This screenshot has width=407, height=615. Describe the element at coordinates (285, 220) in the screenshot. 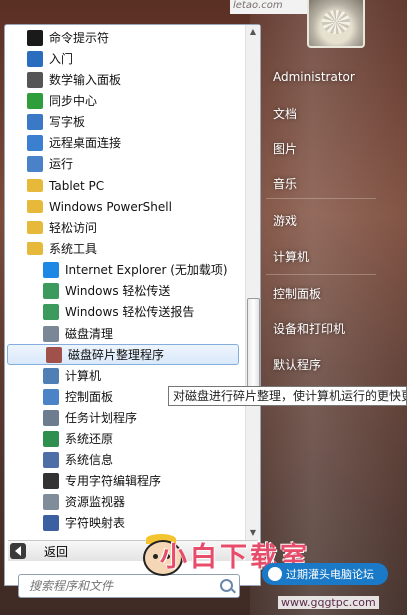

I see `start-menu-link: 游戏` at that location.